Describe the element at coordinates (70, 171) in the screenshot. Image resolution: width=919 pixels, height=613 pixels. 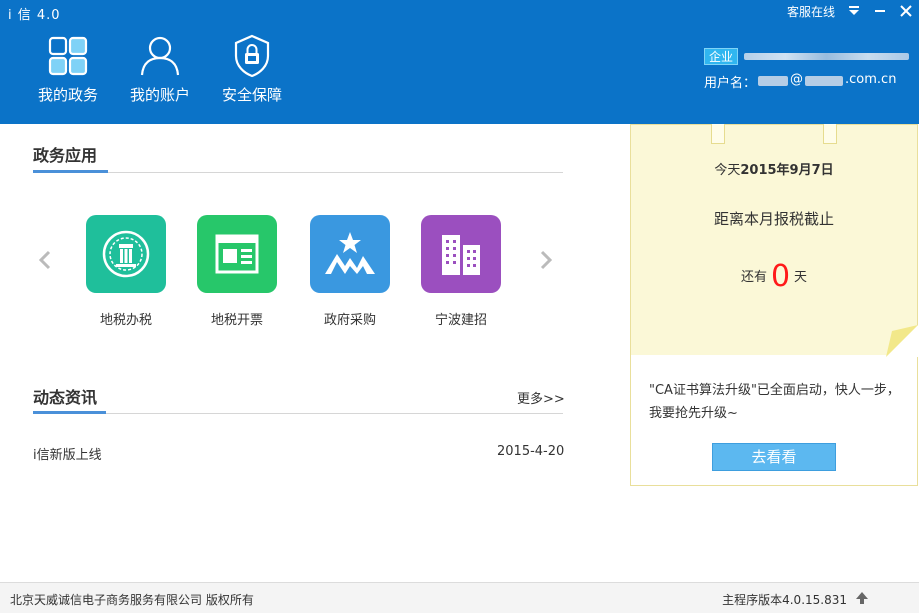
I see `gov-apps-underline` at that location.